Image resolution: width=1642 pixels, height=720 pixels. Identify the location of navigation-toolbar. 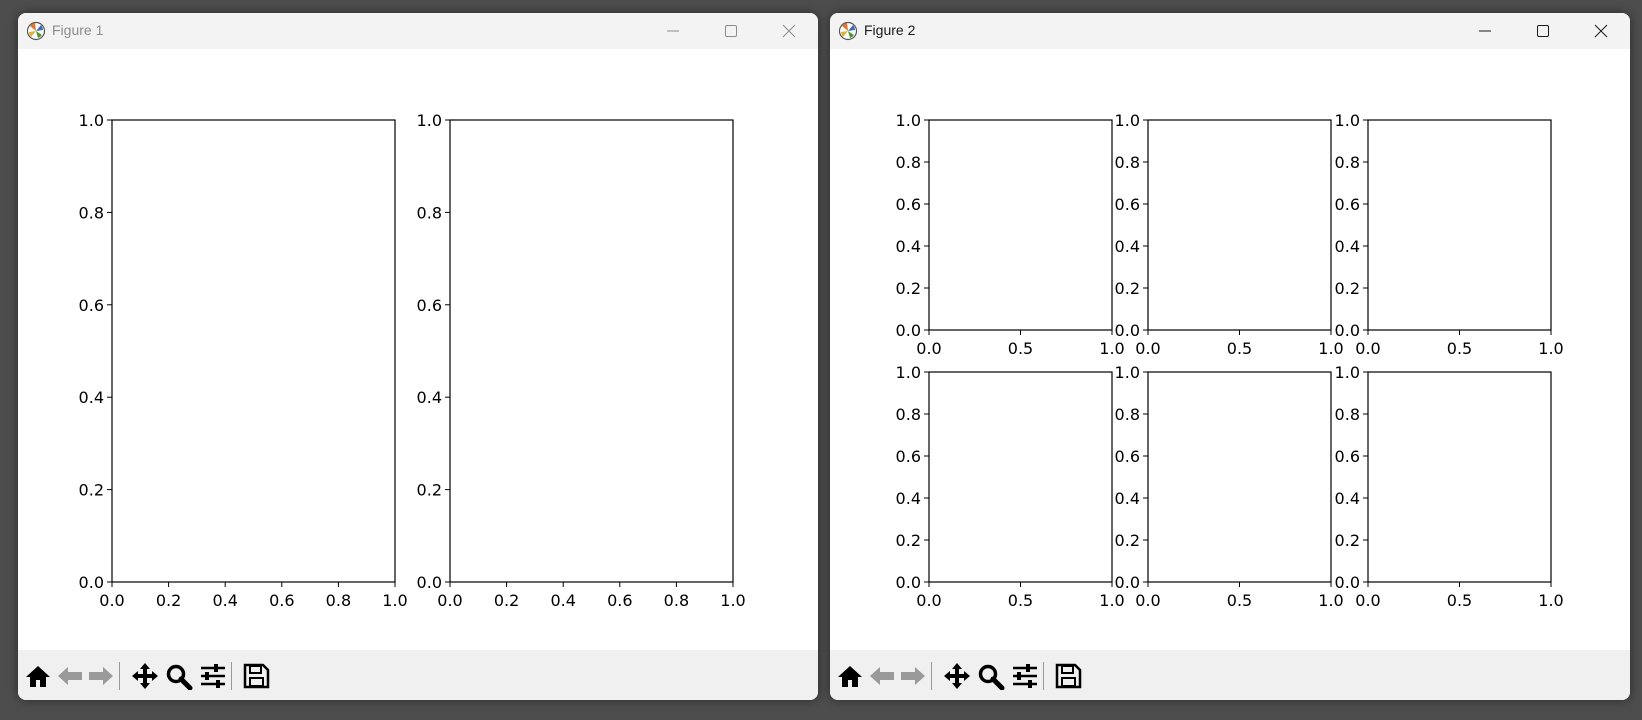
(1230, 675).